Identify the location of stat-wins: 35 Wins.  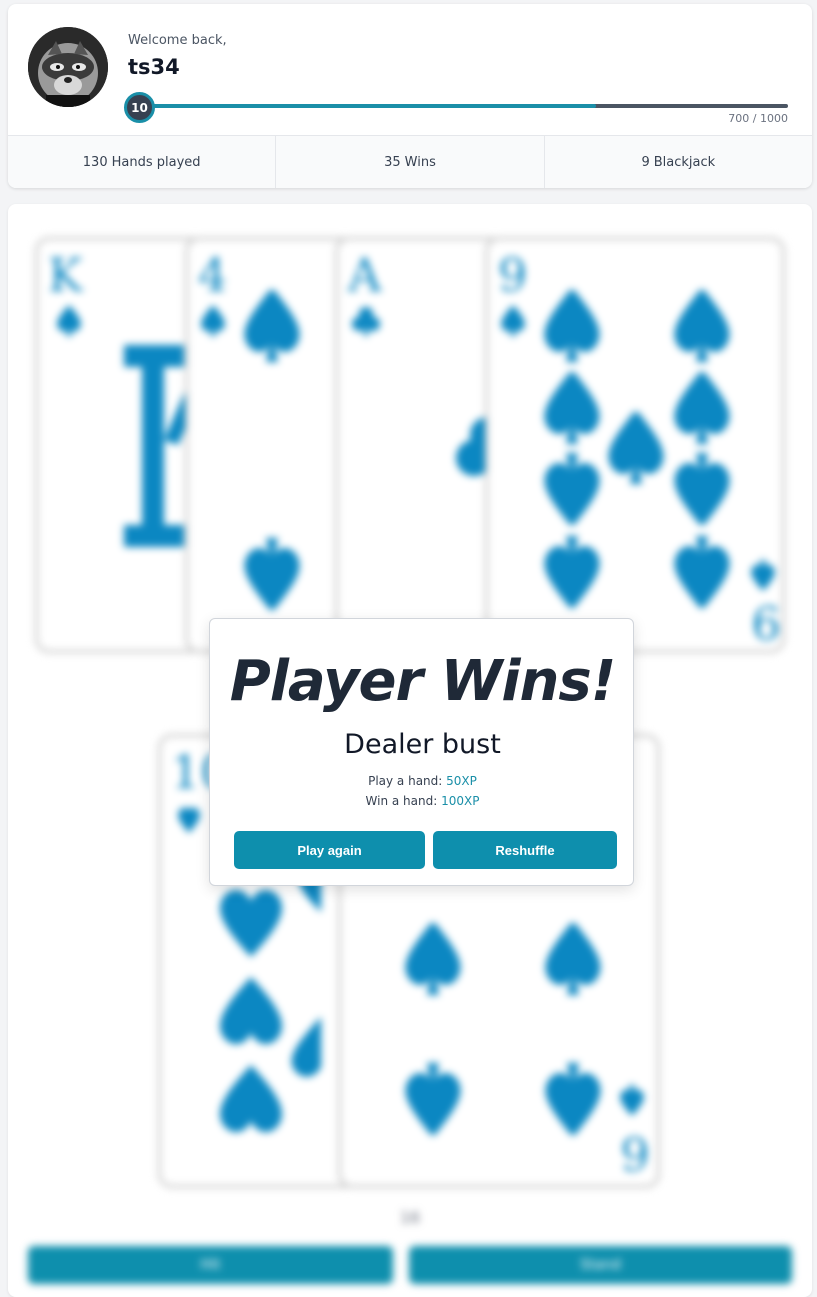
(410, 162).